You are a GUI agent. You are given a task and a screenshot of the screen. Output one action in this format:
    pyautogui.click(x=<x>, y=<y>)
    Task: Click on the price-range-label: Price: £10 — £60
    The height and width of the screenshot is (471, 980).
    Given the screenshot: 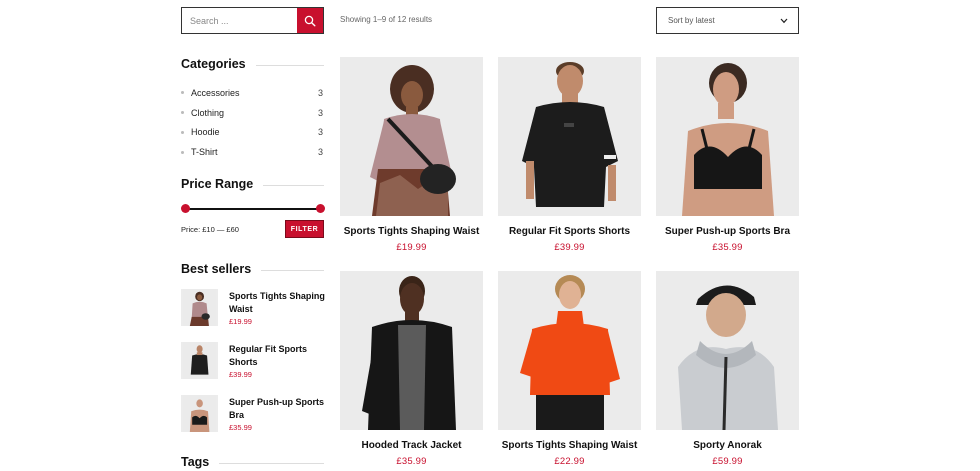 What is the action you would take?
    pyautogui.click(x=210, y=229)
    